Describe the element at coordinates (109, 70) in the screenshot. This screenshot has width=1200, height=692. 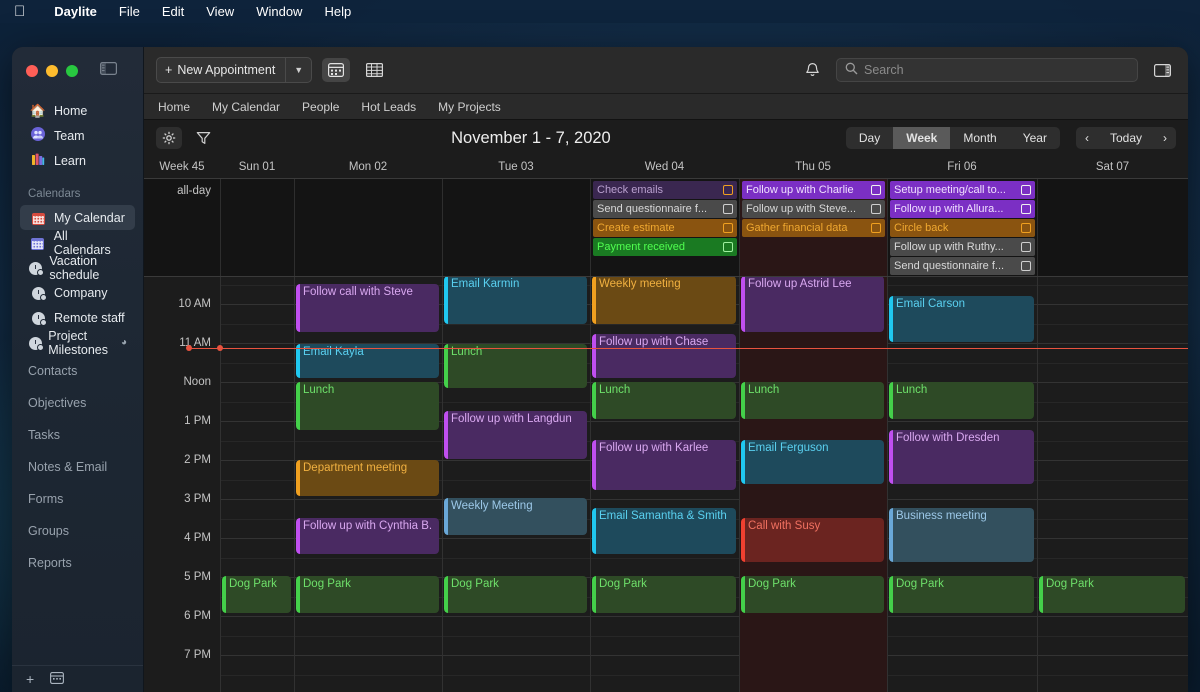
I see `sidebar-toggle-icon` at that location.